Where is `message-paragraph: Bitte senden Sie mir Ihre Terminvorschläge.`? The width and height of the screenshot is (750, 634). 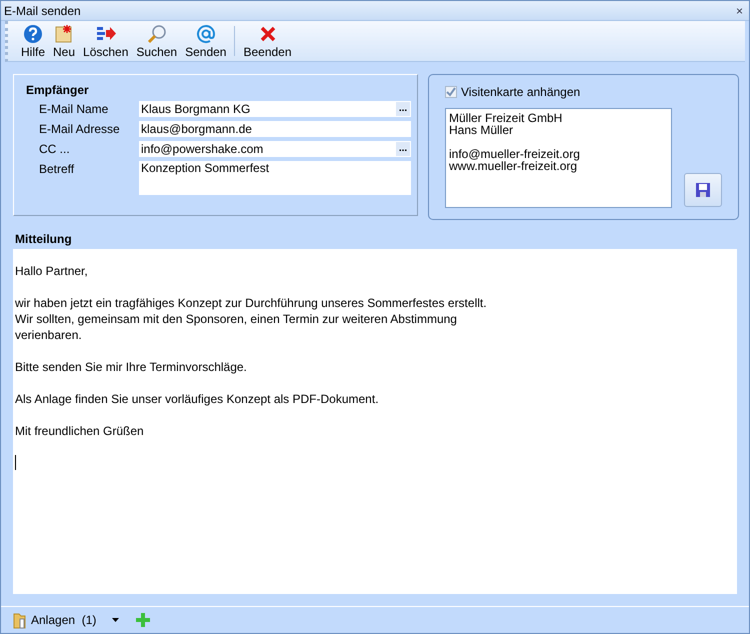
message-paragraph: Bitte senden Sie mir Ihre Terminvorschläge. is located at coordinates (131, 367).